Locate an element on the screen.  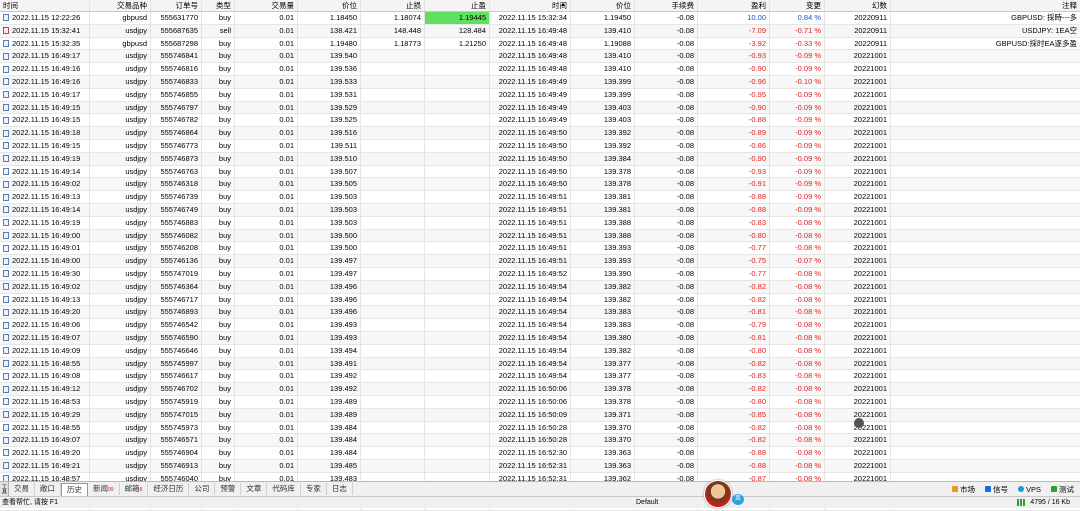
header-magic: 幻数 is located at coordinates (858, 5).